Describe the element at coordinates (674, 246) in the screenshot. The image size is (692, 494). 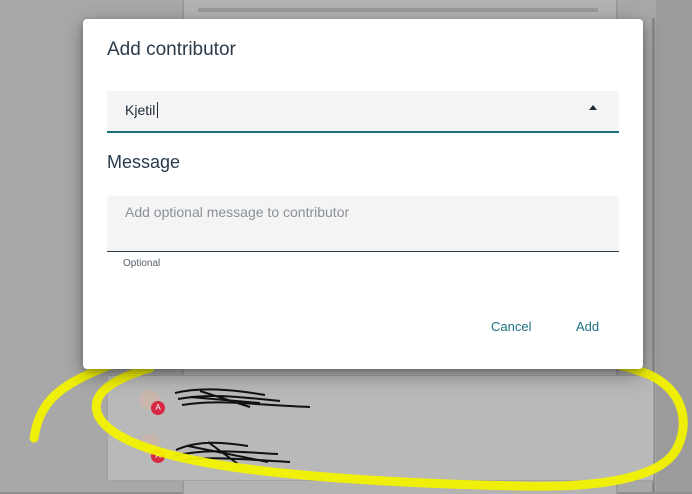
I see `background-side-column` at that location.